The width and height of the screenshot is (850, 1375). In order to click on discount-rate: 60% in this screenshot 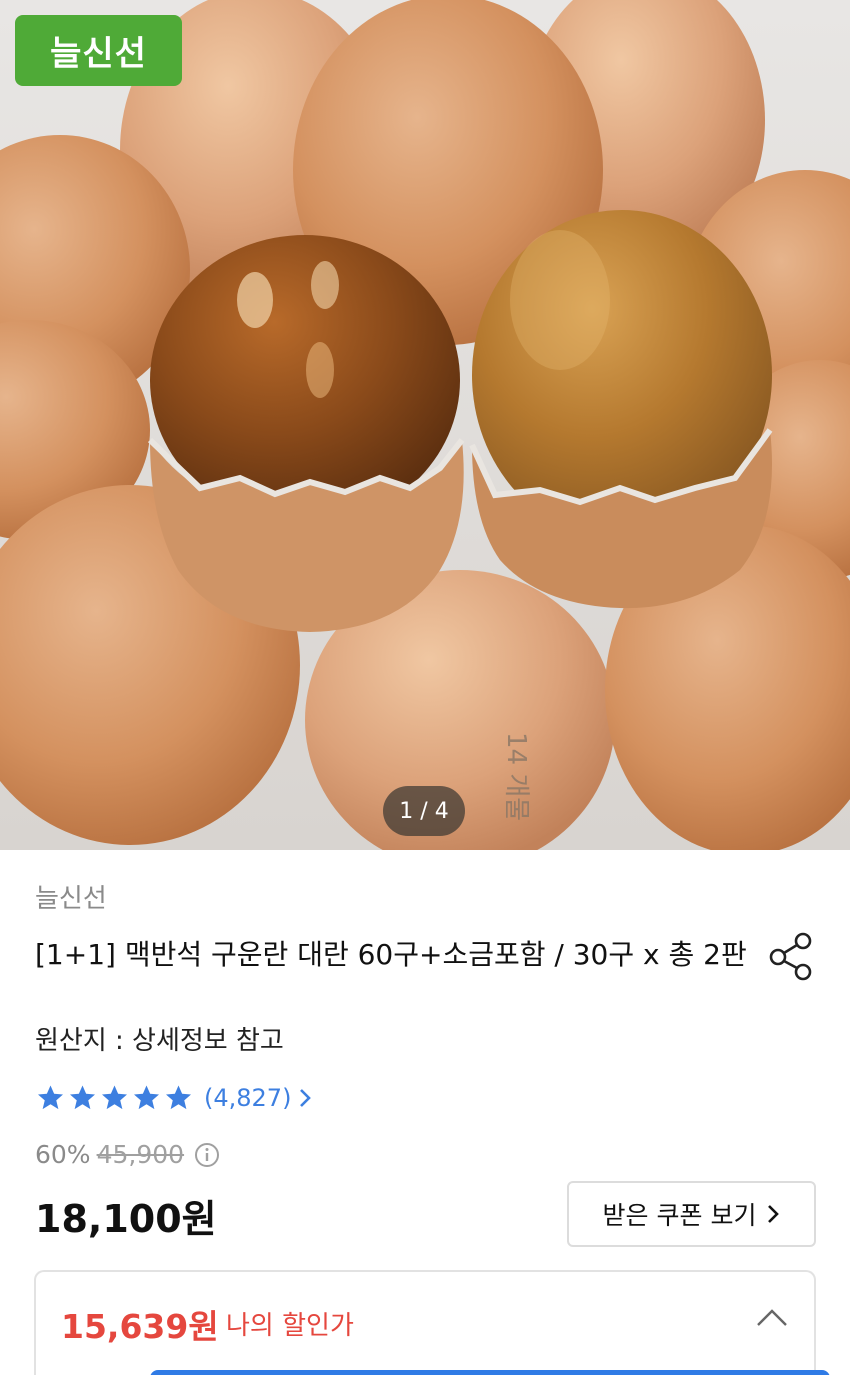, I will do `click(63, 1154)`.